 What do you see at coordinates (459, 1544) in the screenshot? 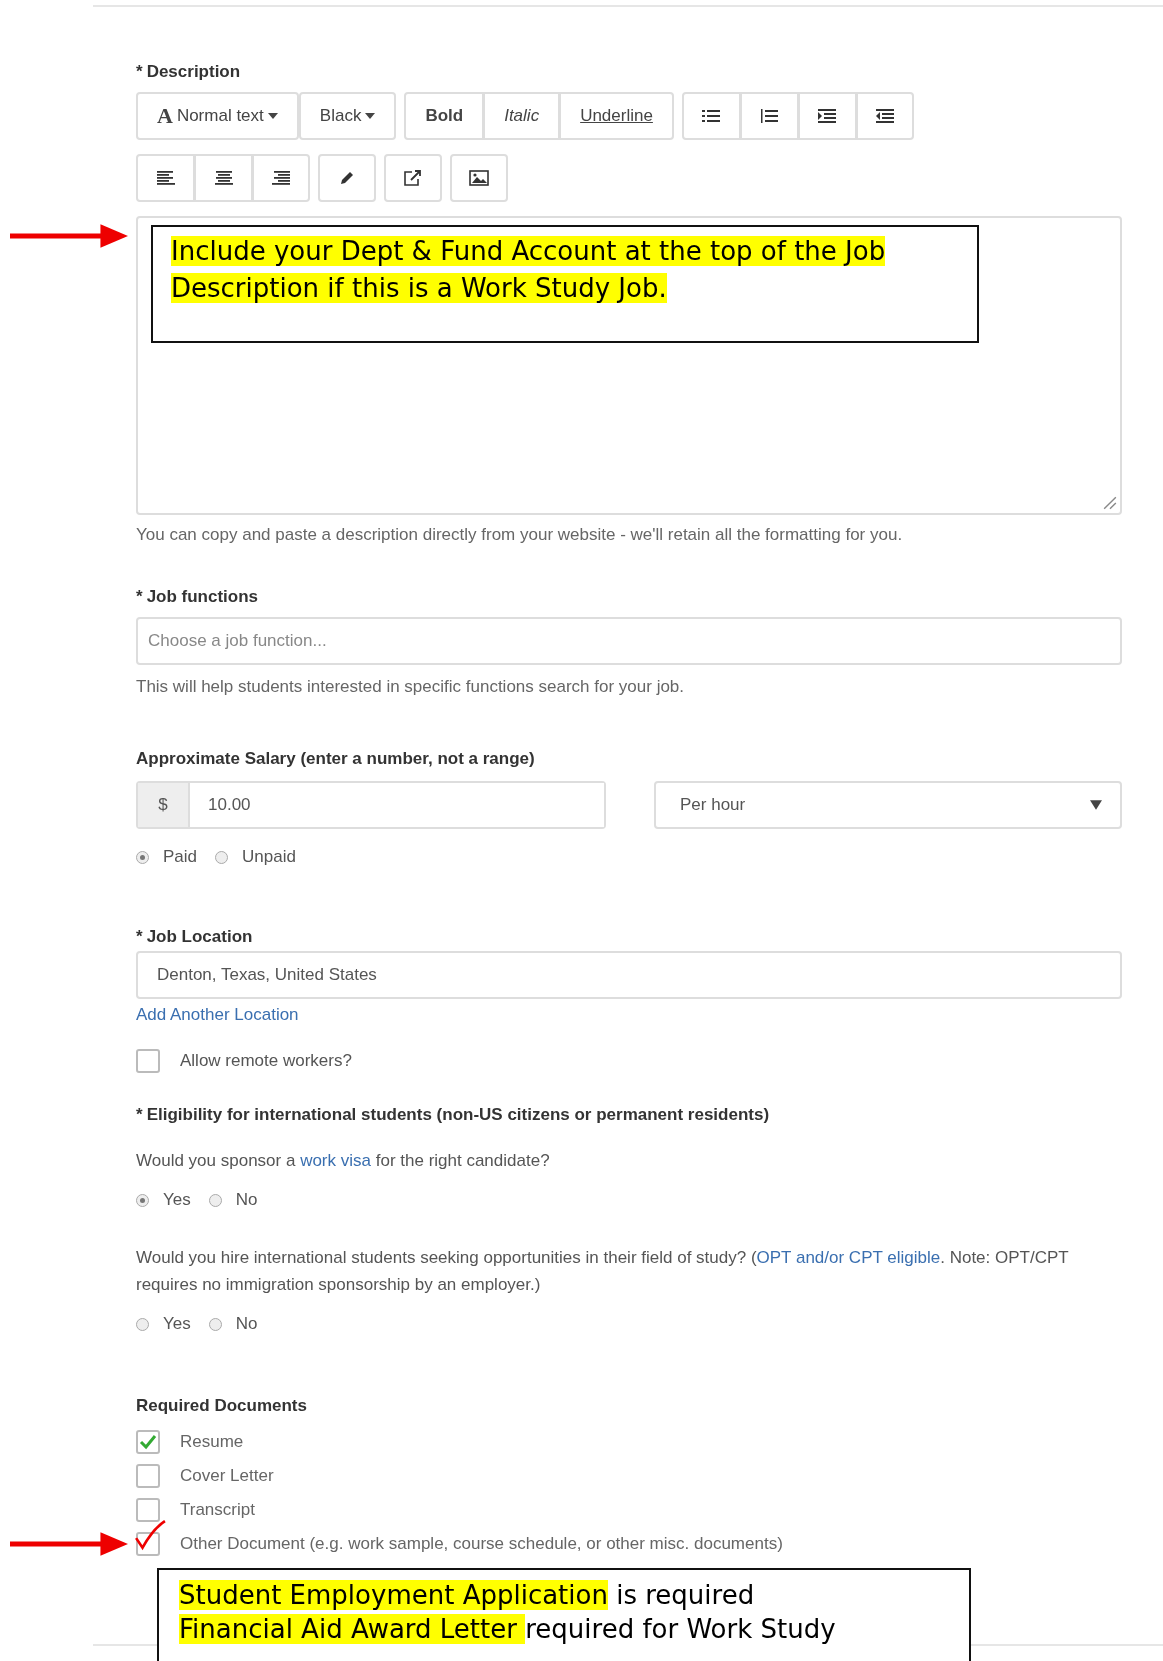
I see `checkbox-option: Other Document (e.g. work sample, course schedule, or other misc. documents)` at bounding box center [459, 1544].